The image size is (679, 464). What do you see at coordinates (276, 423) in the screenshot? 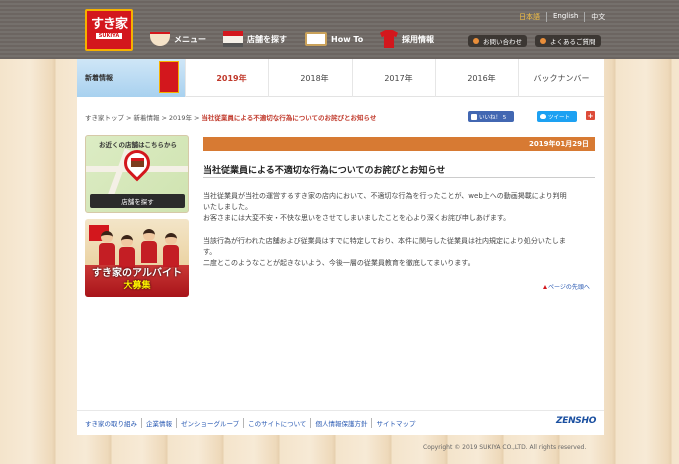
I see `footer-link-about-site: このサイトについて` at bounding box center [276, 423].